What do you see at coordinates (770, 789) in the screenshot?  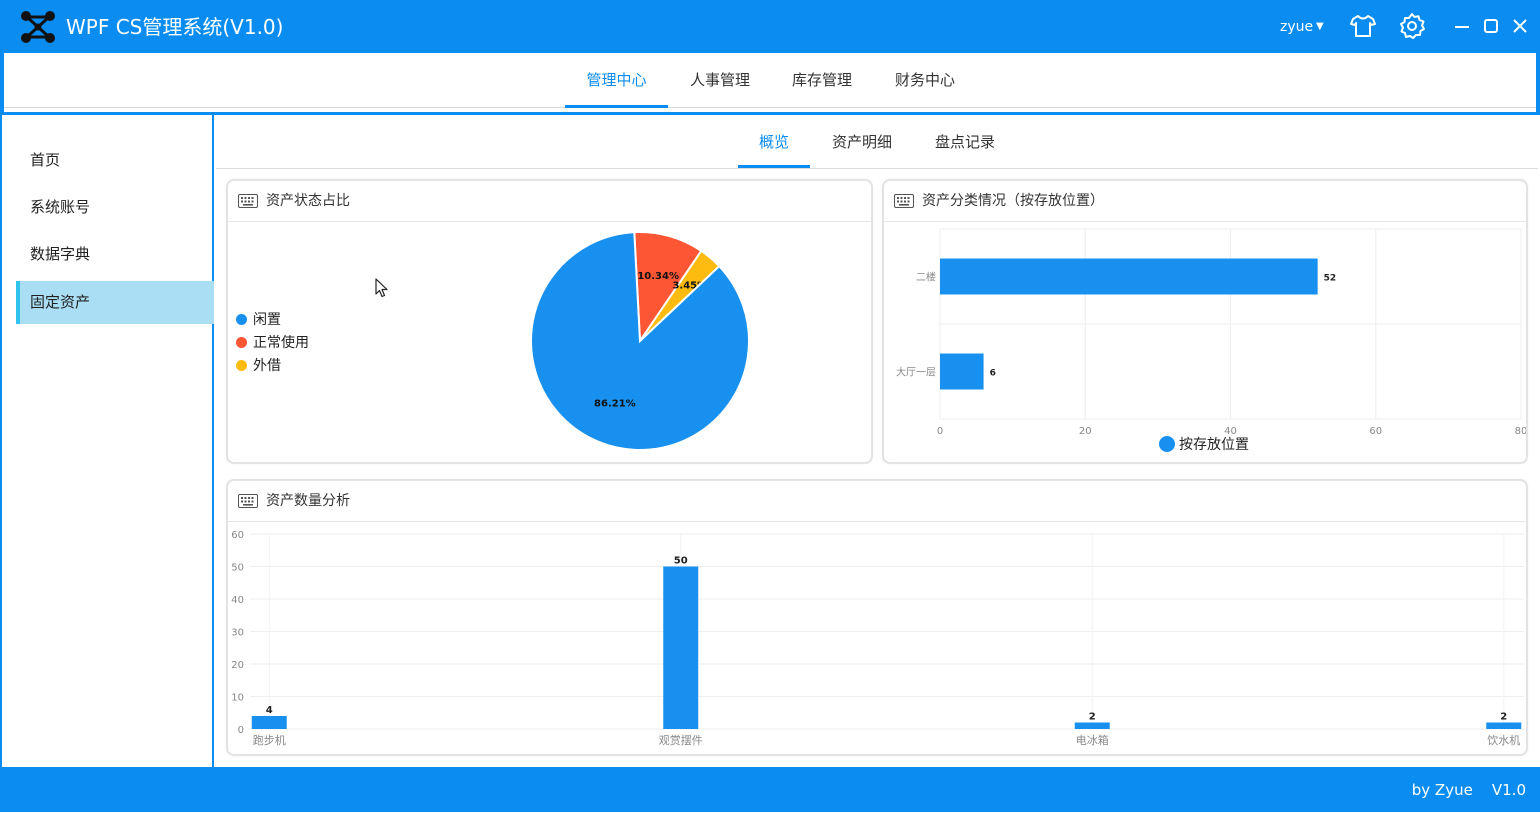 I see `footer: by Zyue V1.0` at bounding box center [770, 789].